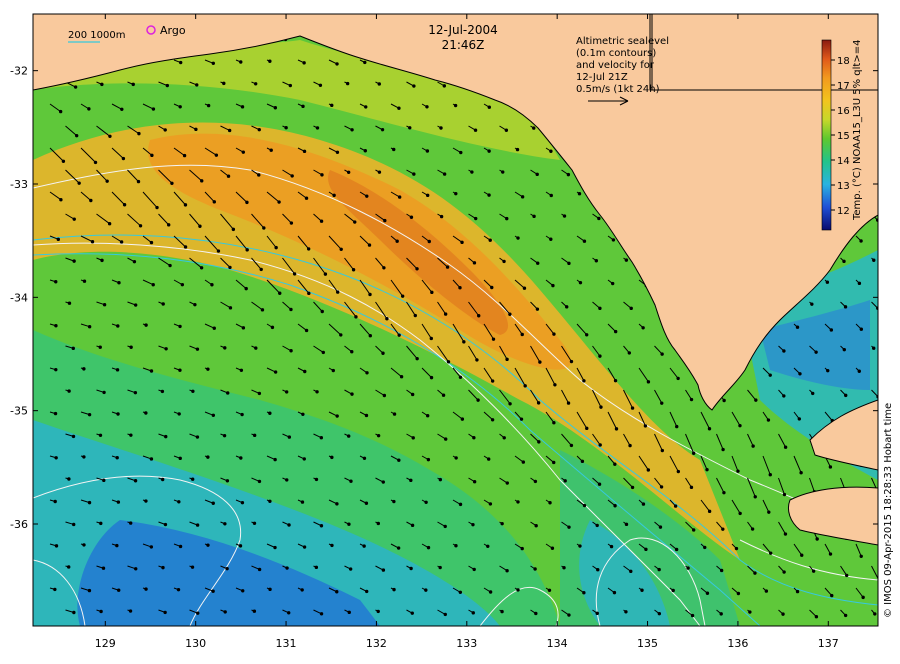 The image size is (900, 664). Describe the element at coordinates (19, 411) in the screenshot. I see `lat-tick-label: -35` at that location.